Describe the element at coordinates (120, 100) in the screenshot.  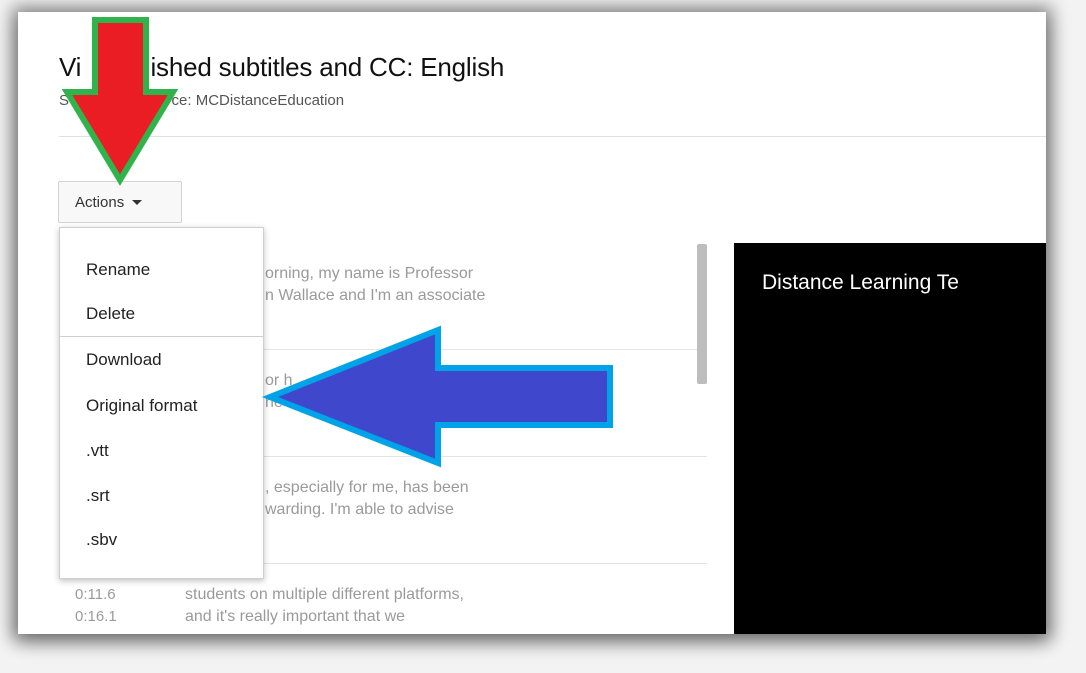
I see `red-down-arrow-icon` at that location.